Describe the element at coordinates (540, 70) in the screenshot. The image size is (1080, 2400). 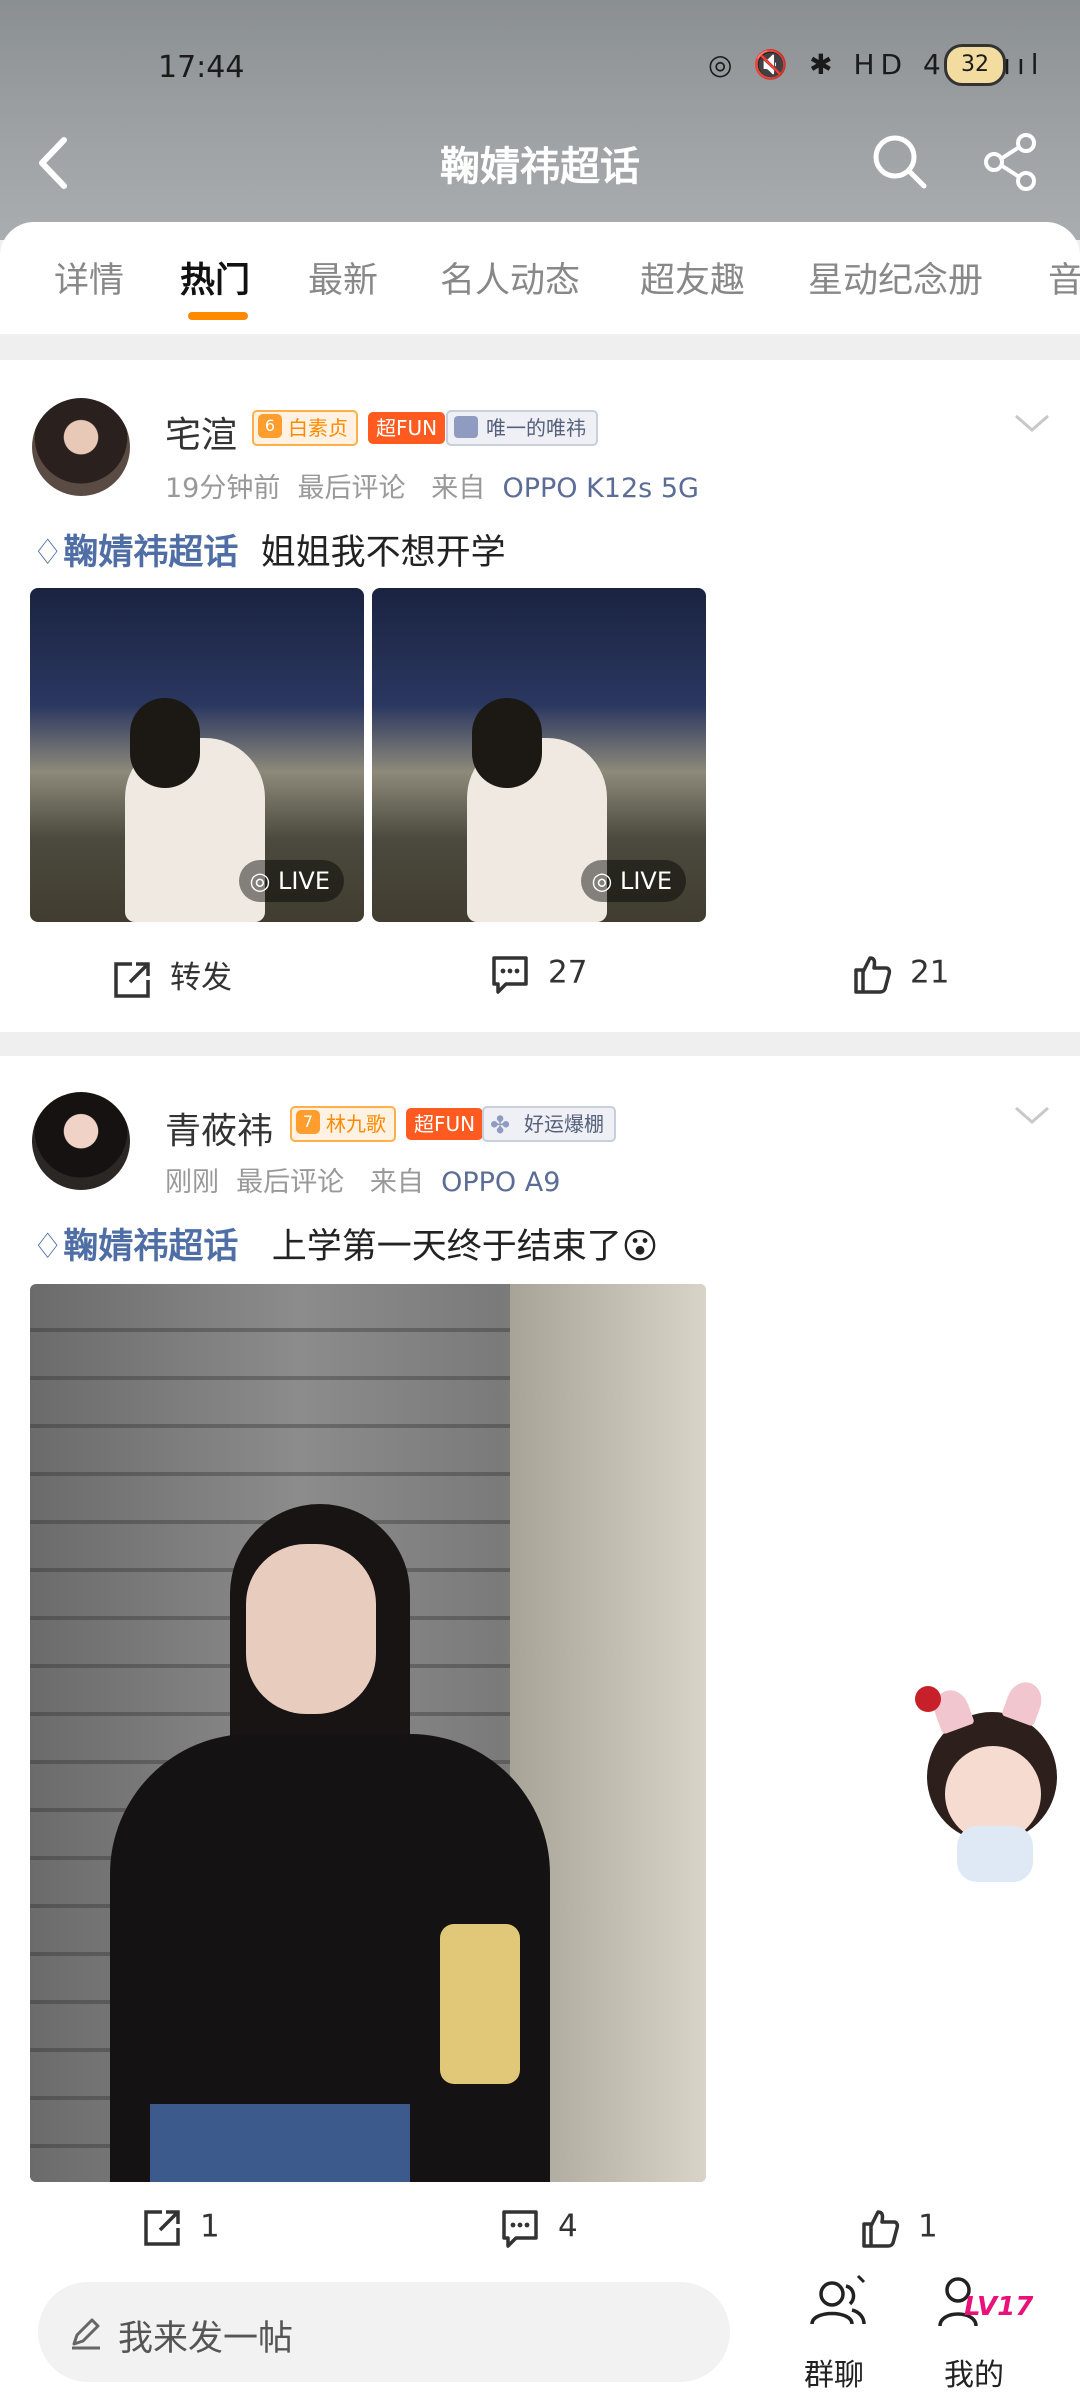
I see `status-bar: 17:44 ◎ 🔇 ✱ HD 4G ıııl 32` at that location.